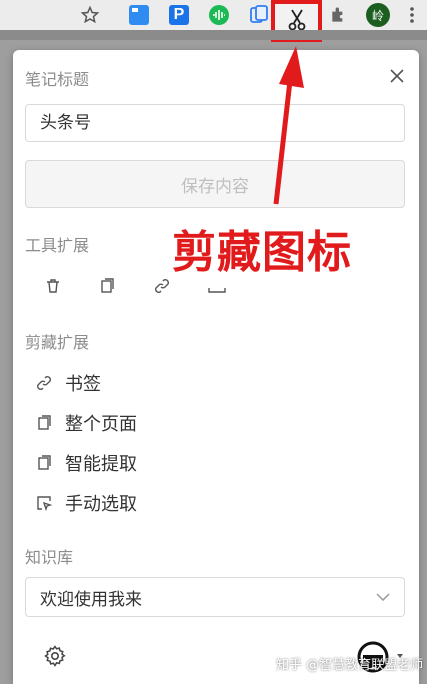 The height and width of the screenshot is (684, 427). I want to click on ext-green-wave-icon, so click(219, 15).